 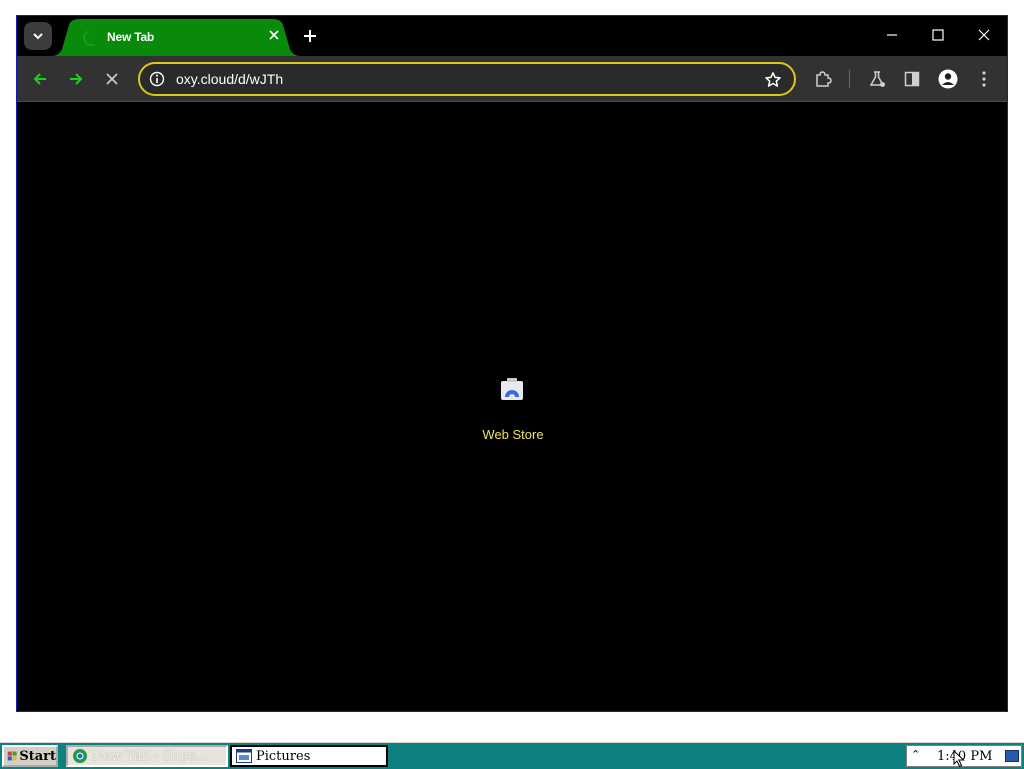 What do you see at coordinates (512, 36) in the screenshot?
I see `tab-strip: New Tab` at bounding box center [512, 36].